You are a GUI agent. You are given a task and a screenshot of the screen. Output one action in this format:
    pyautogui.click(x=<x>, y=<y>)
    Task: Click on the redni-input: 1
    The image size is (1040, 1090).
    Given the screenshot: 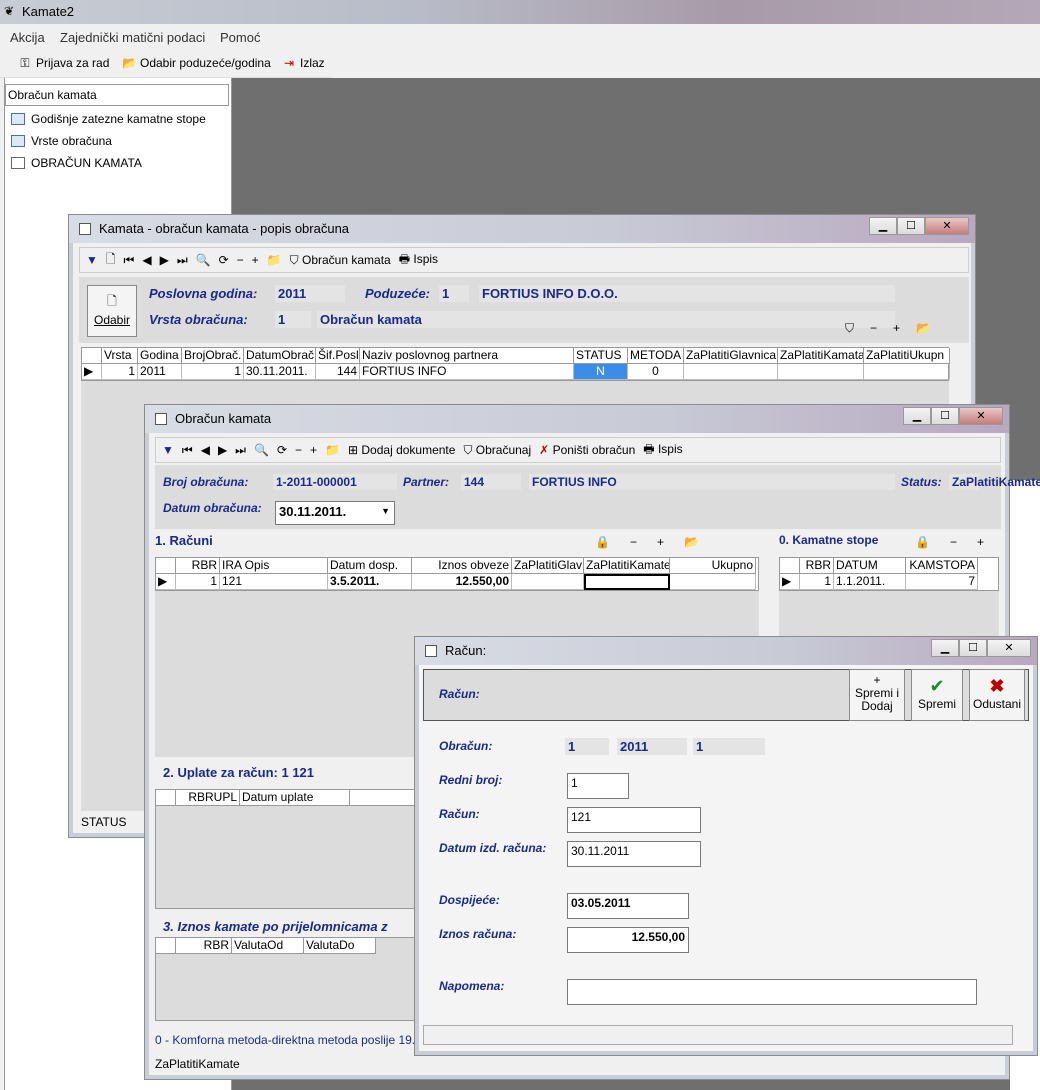 What is the action you would take?
    pyautogui.click(x=598, y=786)
    